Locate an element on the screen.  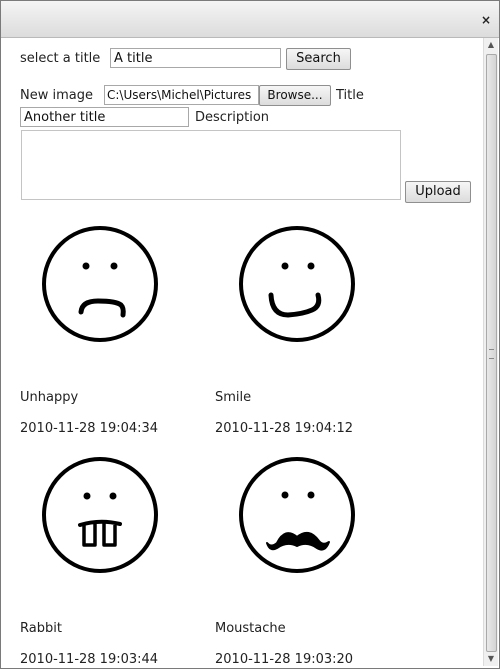
image-date: 2010-11-28 19:04:34 is located at coordinates (89, 428).